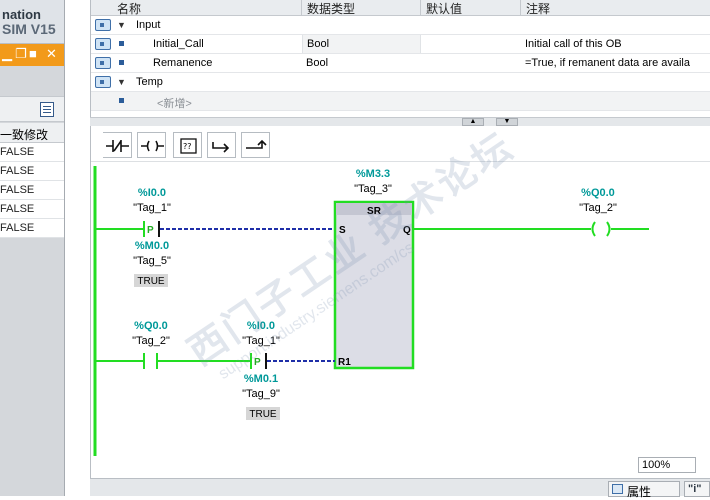 The image size is (710, 500). What do you see at coordinates (374, 211) in the screenshot?
I see `sr-title: SR` at bounding box center [374, 211].